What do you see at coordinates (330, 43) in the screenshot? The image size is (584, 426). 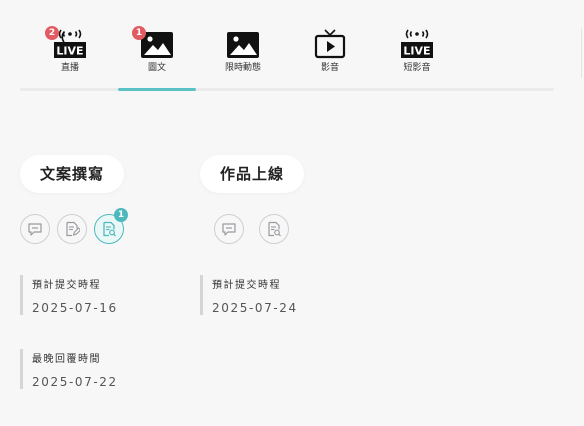 I see `tv-play-icon` at bounding box center [330, 43].